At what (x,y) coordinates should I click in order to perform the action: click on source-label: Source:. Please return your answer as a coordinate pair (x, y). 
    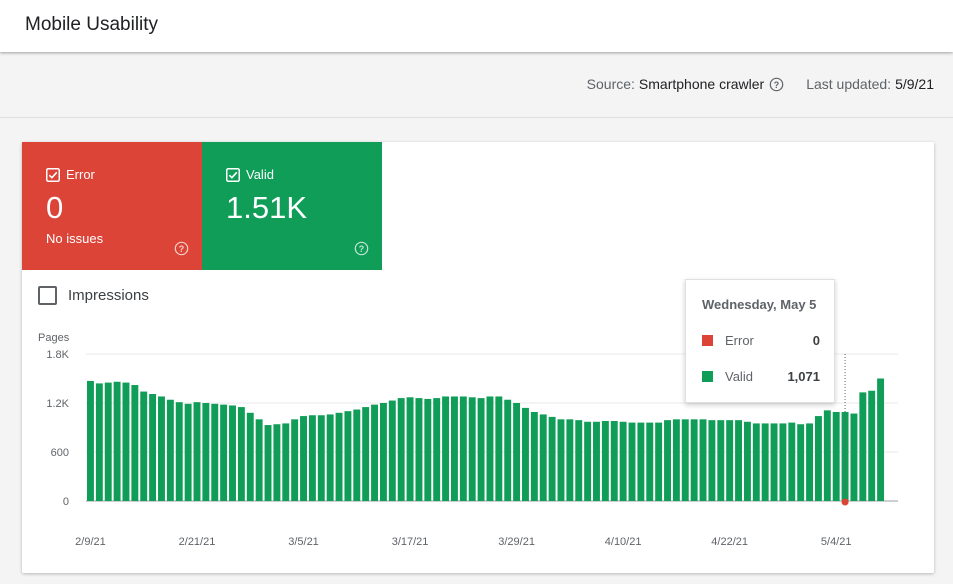
    Looking at the image, I should click on (610, 84).